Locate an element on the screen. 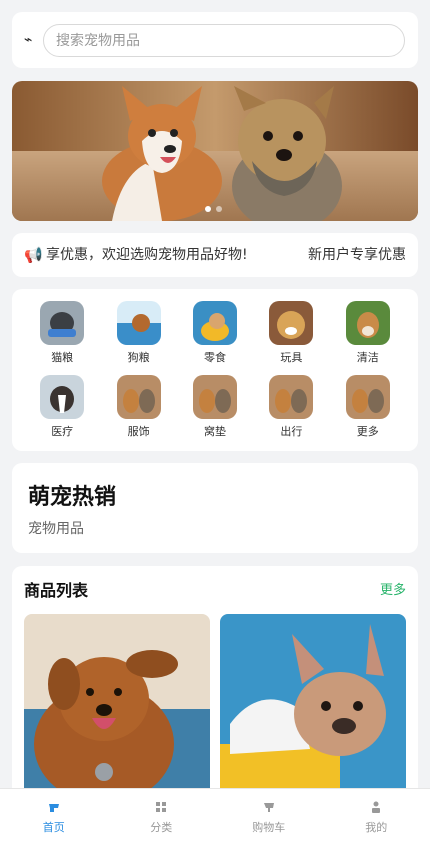 Image resolution: width=430 pixels, height=844 pixels. tab-home: 首页 is located at coordinates (54, 816).